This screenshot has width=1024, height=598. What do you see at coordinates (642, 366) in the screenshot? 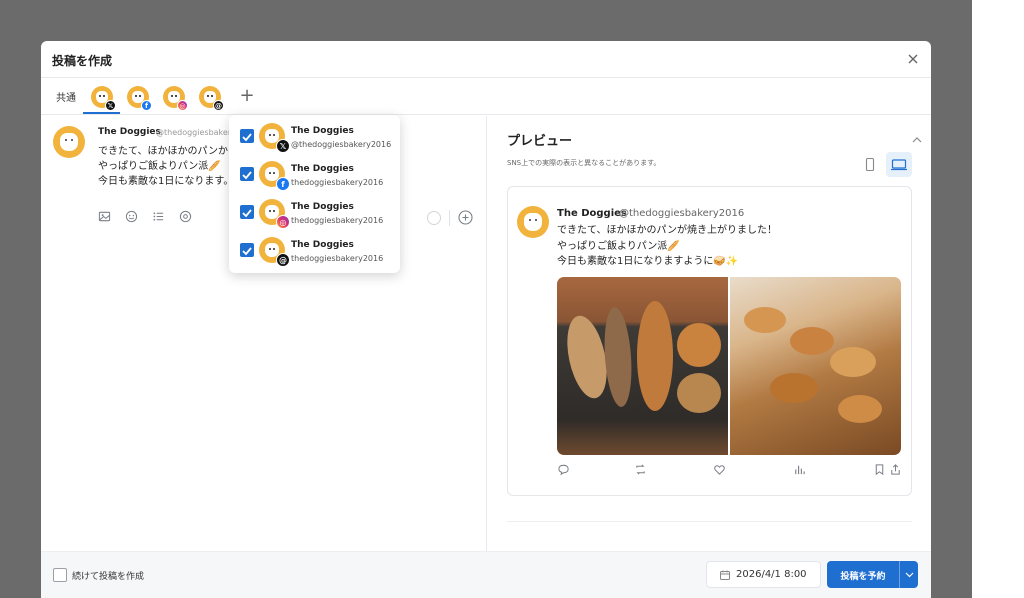
I see `bread-photo` at bounding box center [642, 366].